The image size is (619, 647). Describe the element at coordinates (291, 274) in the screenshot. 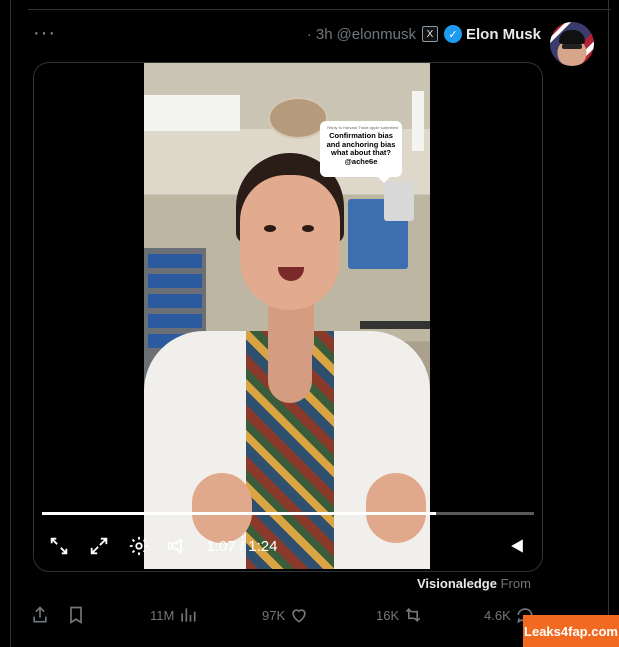

I see `mouth` at that location.